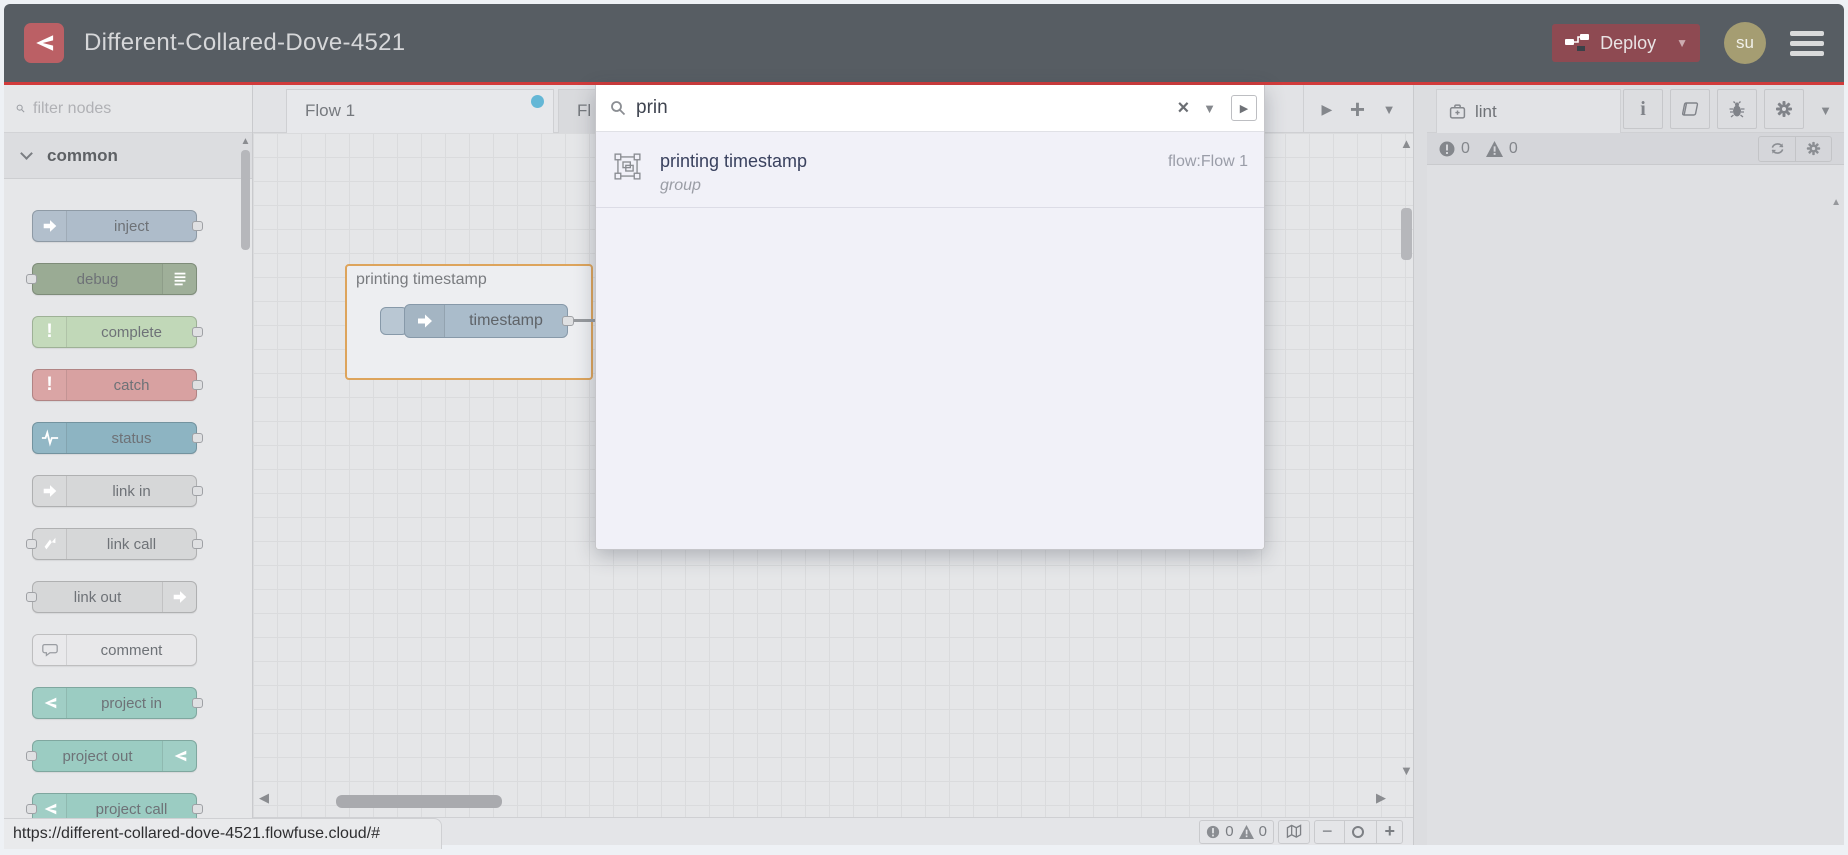 The width and height of the screenshot is (1848, 855). I want to click on palette-node-link-call: link call, so click(114, 544).